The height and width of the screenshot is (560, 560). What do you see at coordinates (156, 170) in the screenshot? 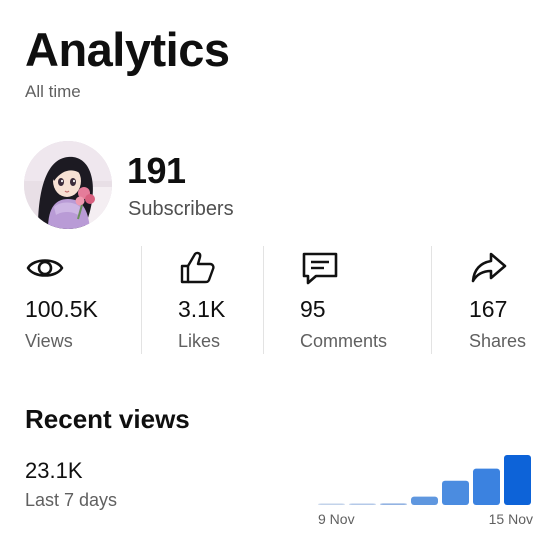
I see `subscriber-count: 191` at bounding box center [156, 170].